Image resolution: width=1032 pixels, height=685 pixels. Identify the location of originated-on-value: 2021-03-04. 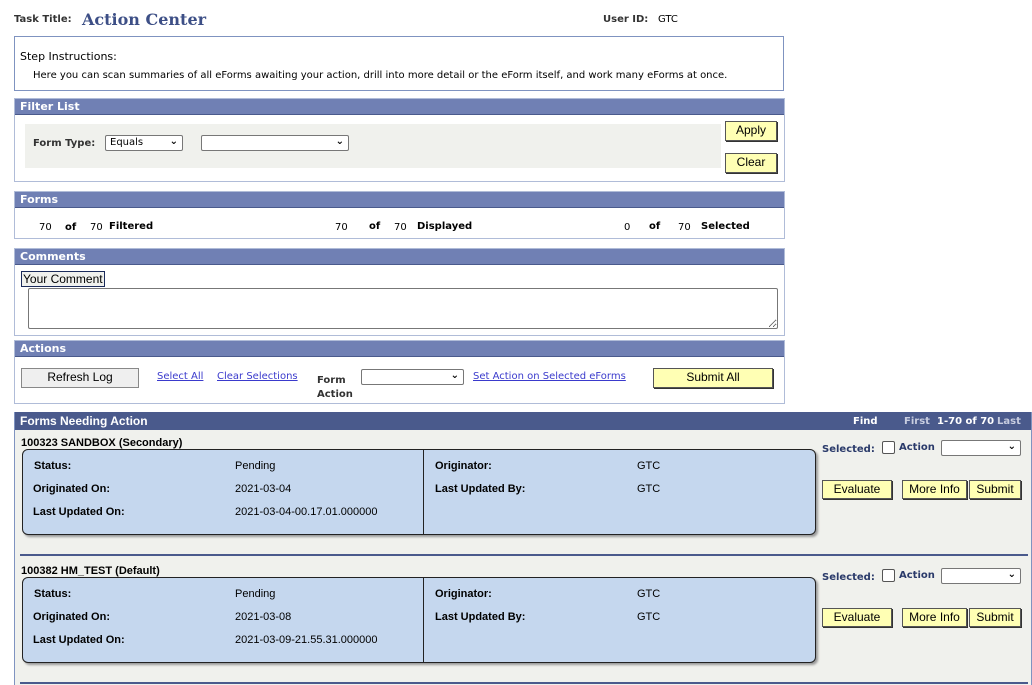
(263, 489).